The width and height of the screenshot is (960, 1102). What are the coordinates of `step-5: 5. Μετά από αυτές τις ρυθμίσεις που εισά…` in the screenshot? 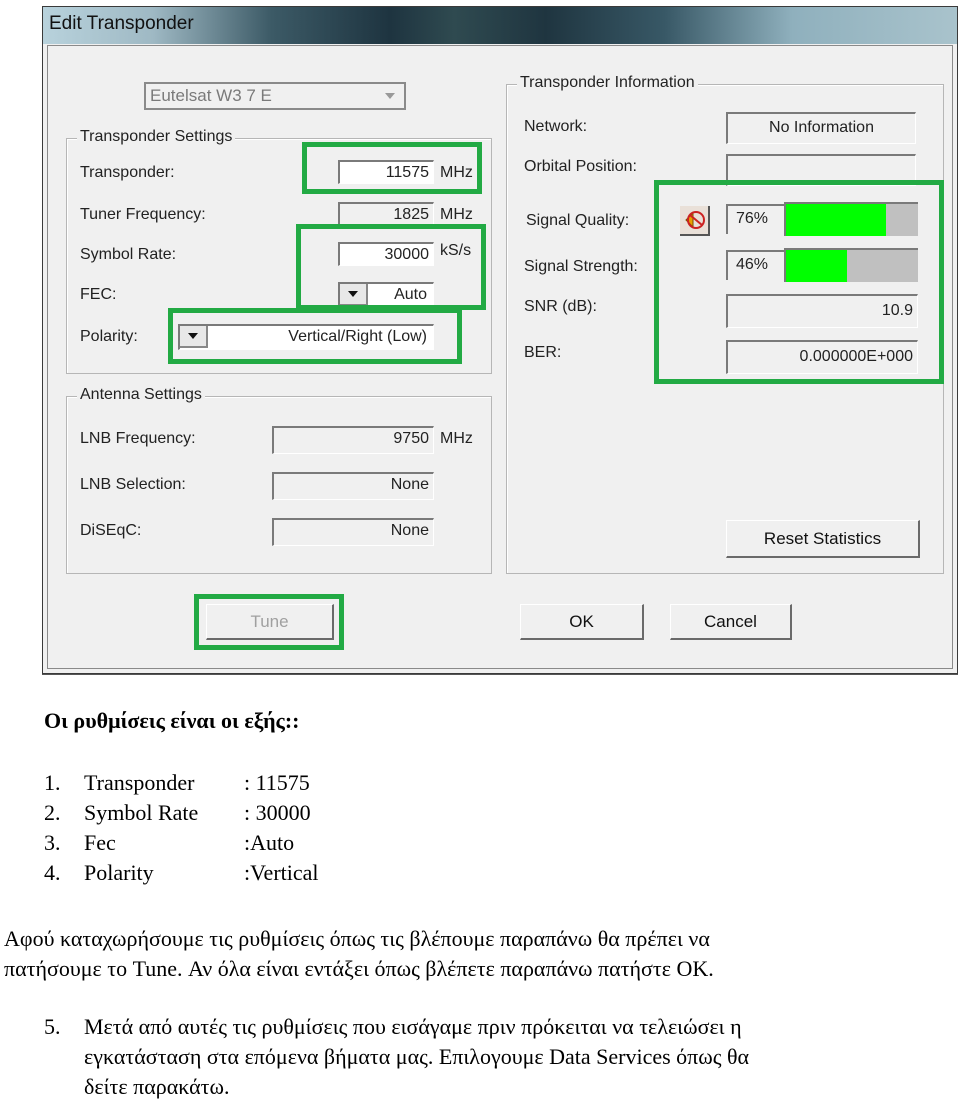 It's located at (499, 1057).